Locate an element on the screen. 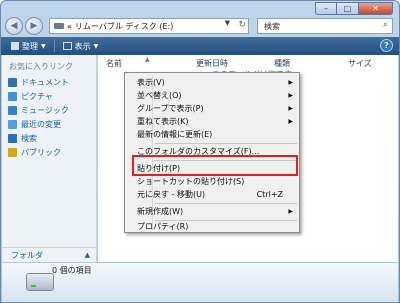  sidebar-item-music: ミュージック is located at coordinates (38, 110).